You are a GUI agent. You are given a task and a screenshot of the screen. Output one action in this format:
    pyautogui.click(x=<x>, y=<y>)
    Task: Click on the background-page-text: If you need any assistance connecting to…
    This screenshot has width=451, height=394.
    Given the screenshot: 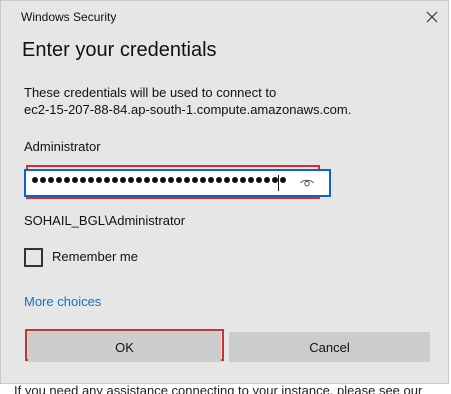 What is the action you would take?
    pyautogui.click(x=218, y=388)
    